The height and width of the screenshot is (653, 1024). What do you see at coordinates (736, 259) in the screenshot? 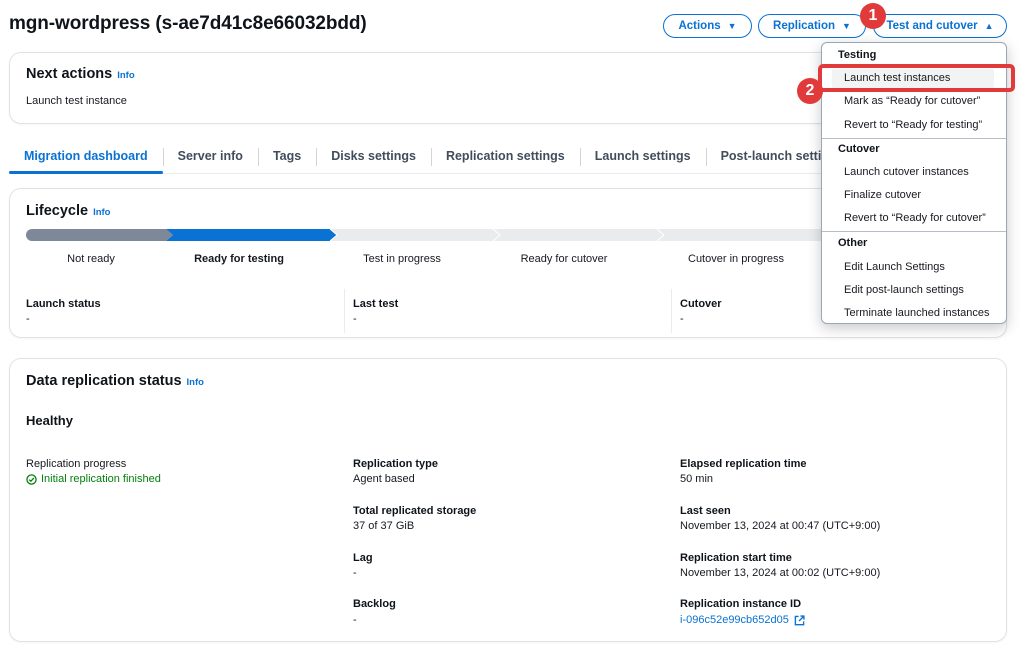
I see `stage-cutover-in-progress: Cutover in progress` at bounding box center [736, 259].